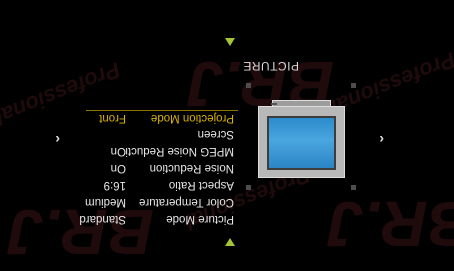 The width and height of the screenshot is (454, 271). Describe the element at coordinates (159, 133) in the screenshot. I see `menu-item-screen: Screen` at that location.